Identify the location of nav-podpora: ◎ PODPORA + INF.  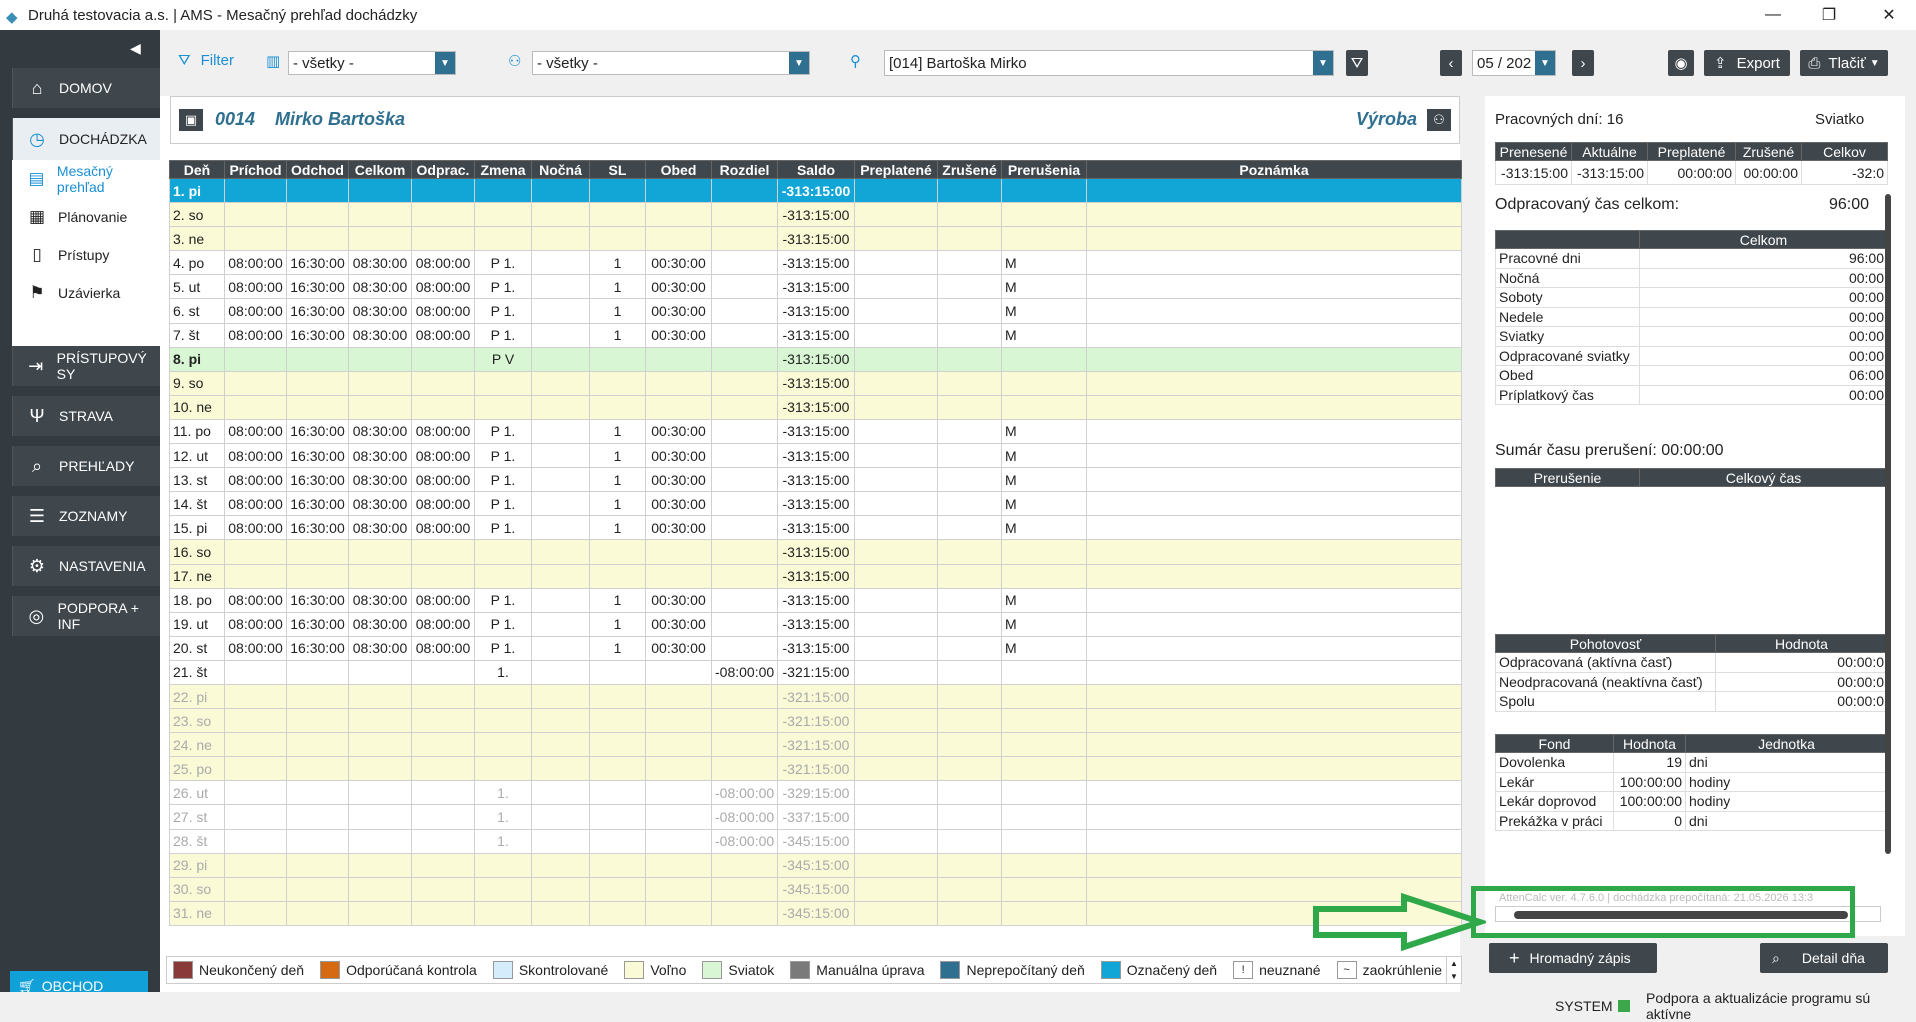
(86, 616).